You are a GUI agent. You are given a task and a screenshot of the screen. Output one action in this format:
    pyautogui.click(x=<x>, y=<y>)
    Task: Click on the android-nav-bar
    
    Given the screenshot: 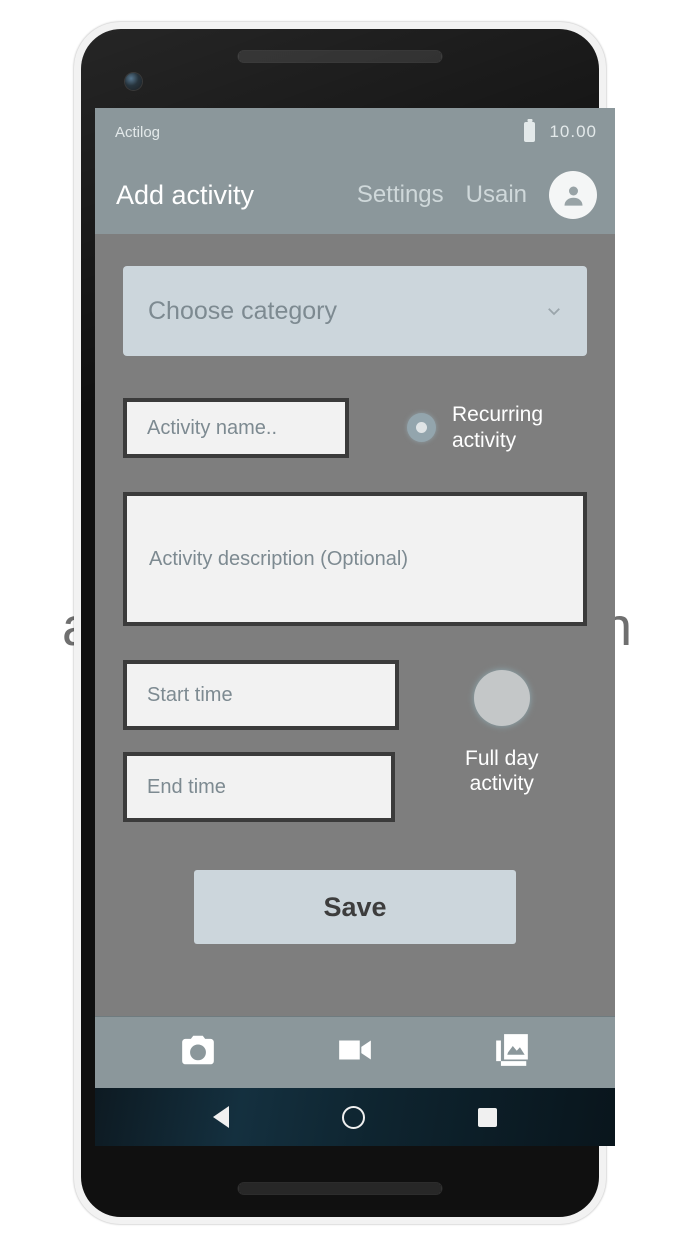 What is the action you would take?
    pyautogui.click(x=355, y=1117)
    